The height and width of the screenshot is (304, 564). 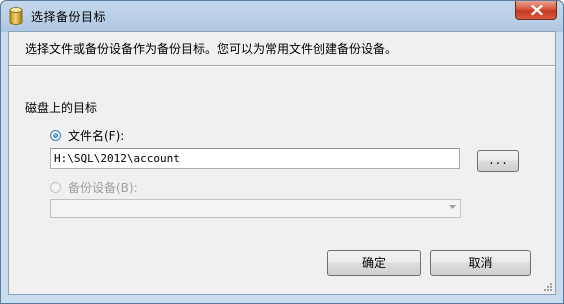 What do you see at coordinates (61, 108) in the screenshot?
I see `section-title: 磁盘上的目标` at bounding box center [61, 108].